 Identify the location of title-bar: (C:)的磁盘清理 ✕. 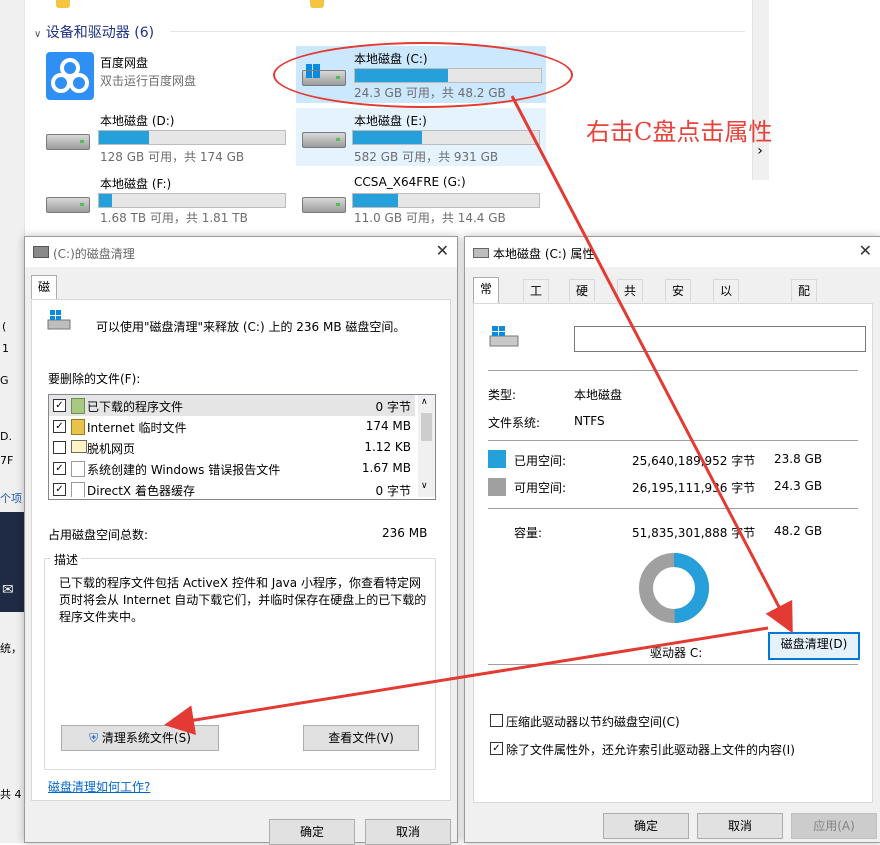
(241, 252).